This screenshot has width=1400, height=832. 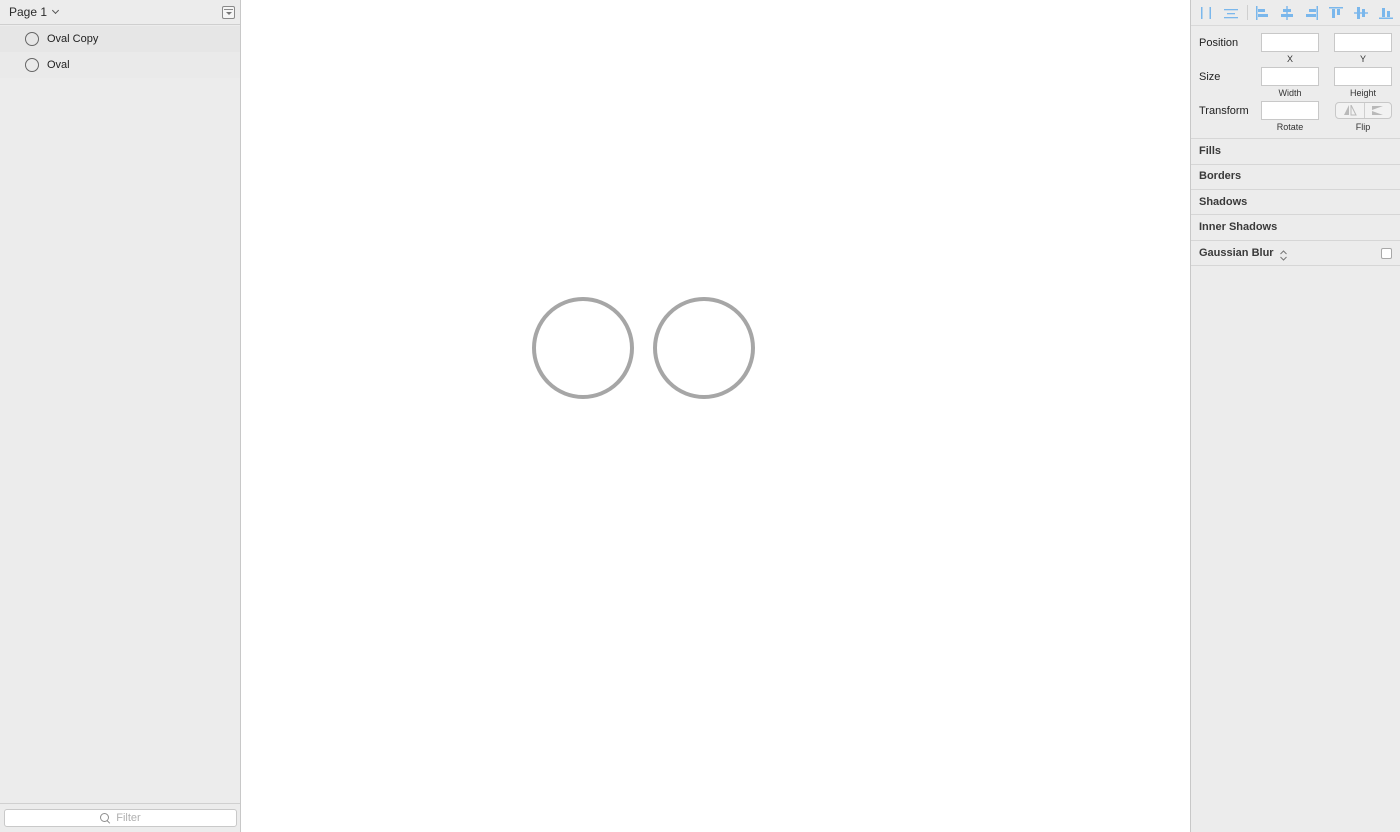 What do you see at coordinates (73, 39) in the screenshot?
I see `layer-label: Oval Copy` at bounding box center [73, 39].